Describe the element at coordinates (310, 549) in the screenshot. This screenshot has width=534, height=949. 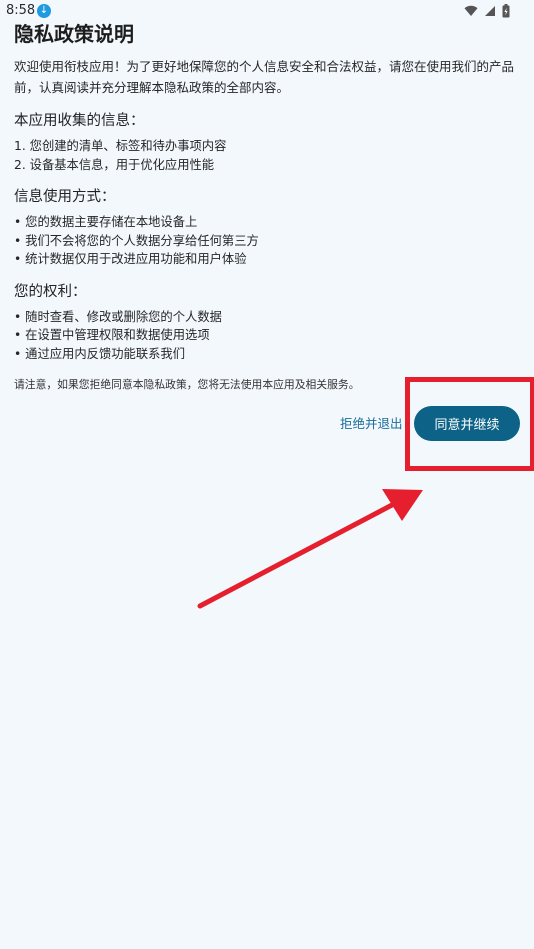
I see `annotation-arrow-icon` at that location.